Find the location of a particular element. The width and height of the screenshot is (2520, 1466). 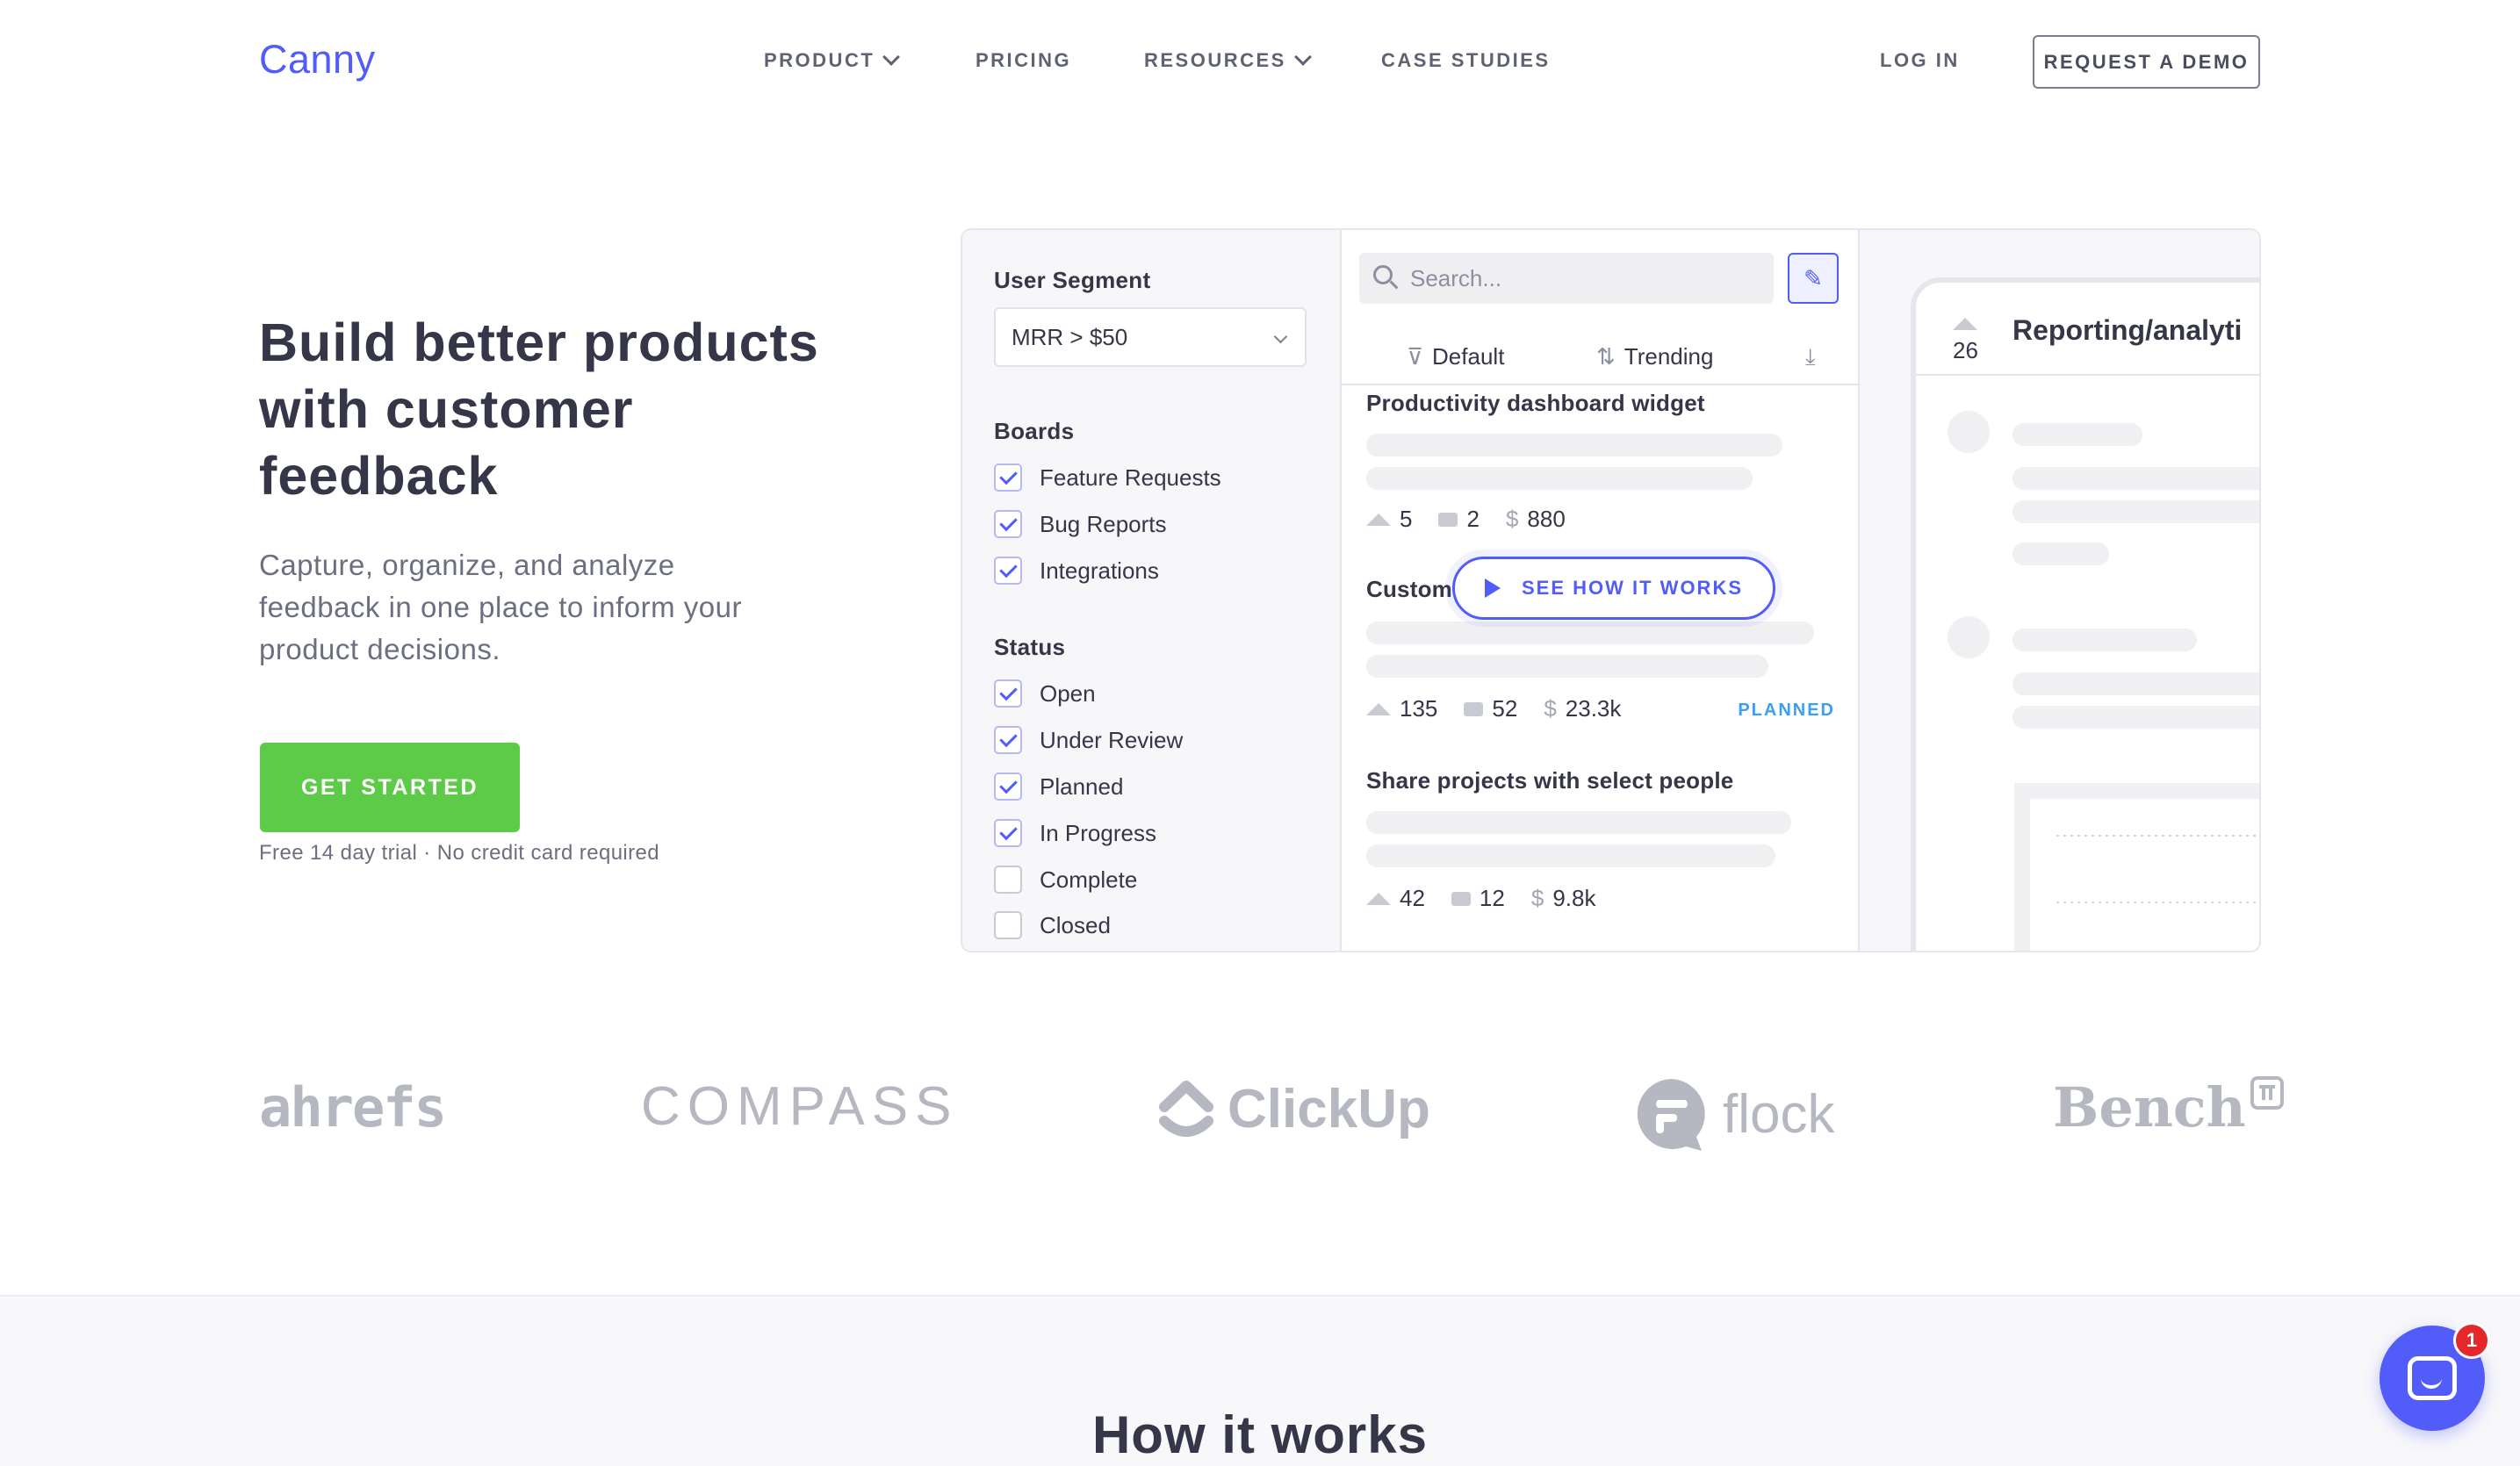

status-label: Open is located at coordinates (1068, 693).